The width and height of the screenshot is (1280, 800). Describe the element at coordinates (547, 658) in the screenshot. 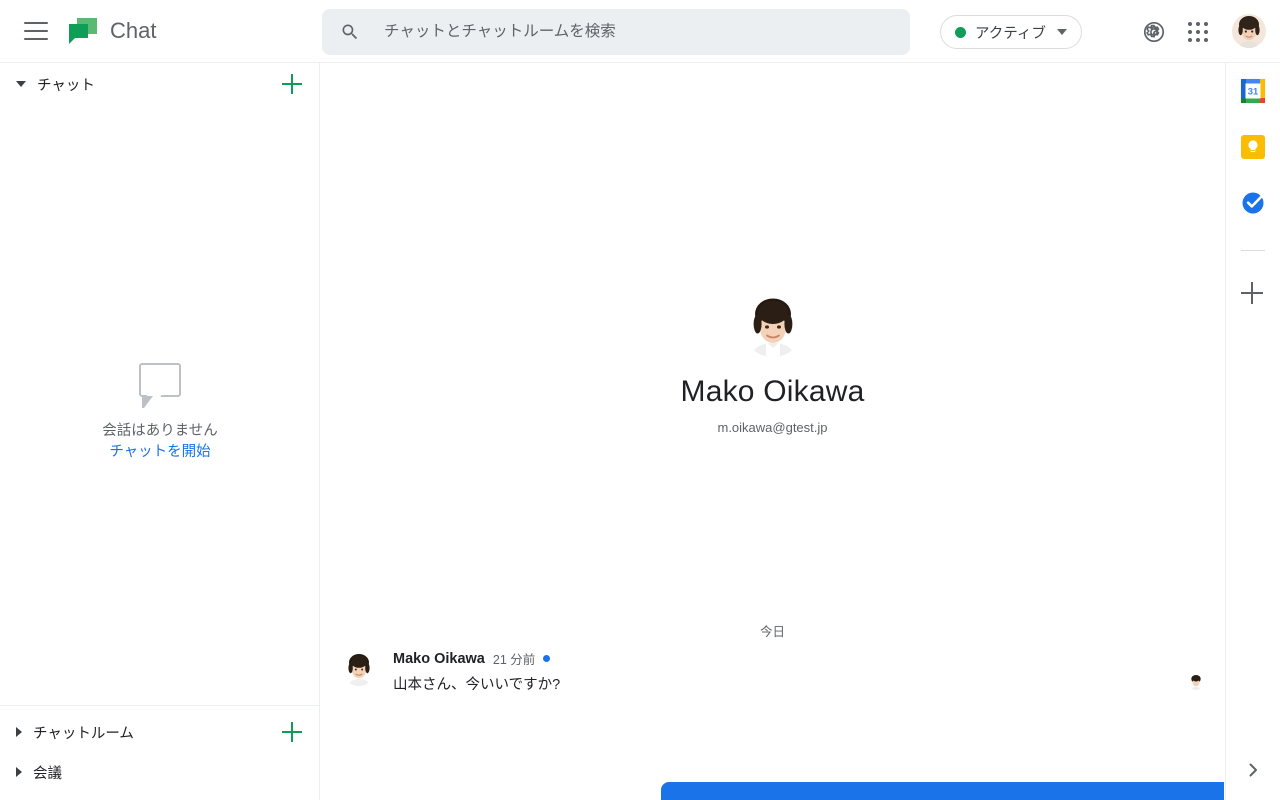

I see `unread-dot-icon` at that location.